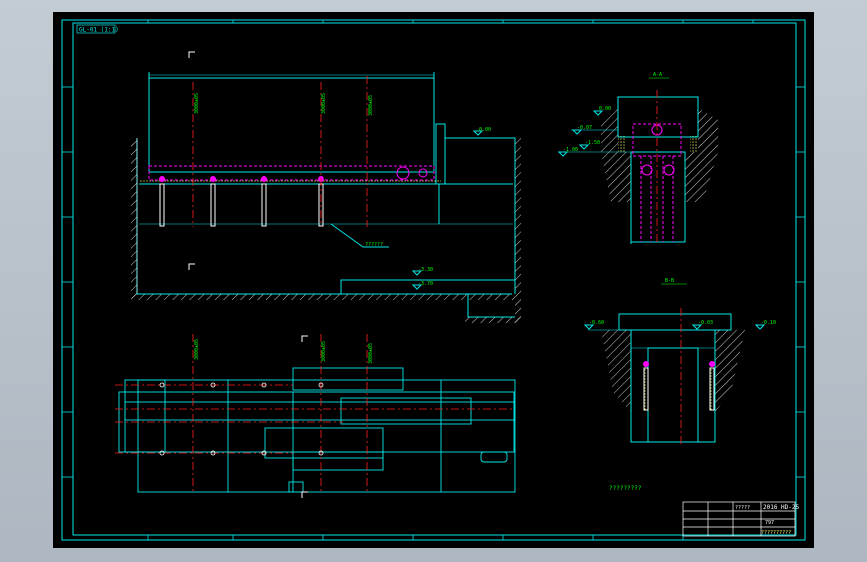 Image resolution: width=867 pixels, height=562 pixels. Describe the element at coordinates (742, 508) in the screenshot. I see `title-subtitle: ?????` at that location.